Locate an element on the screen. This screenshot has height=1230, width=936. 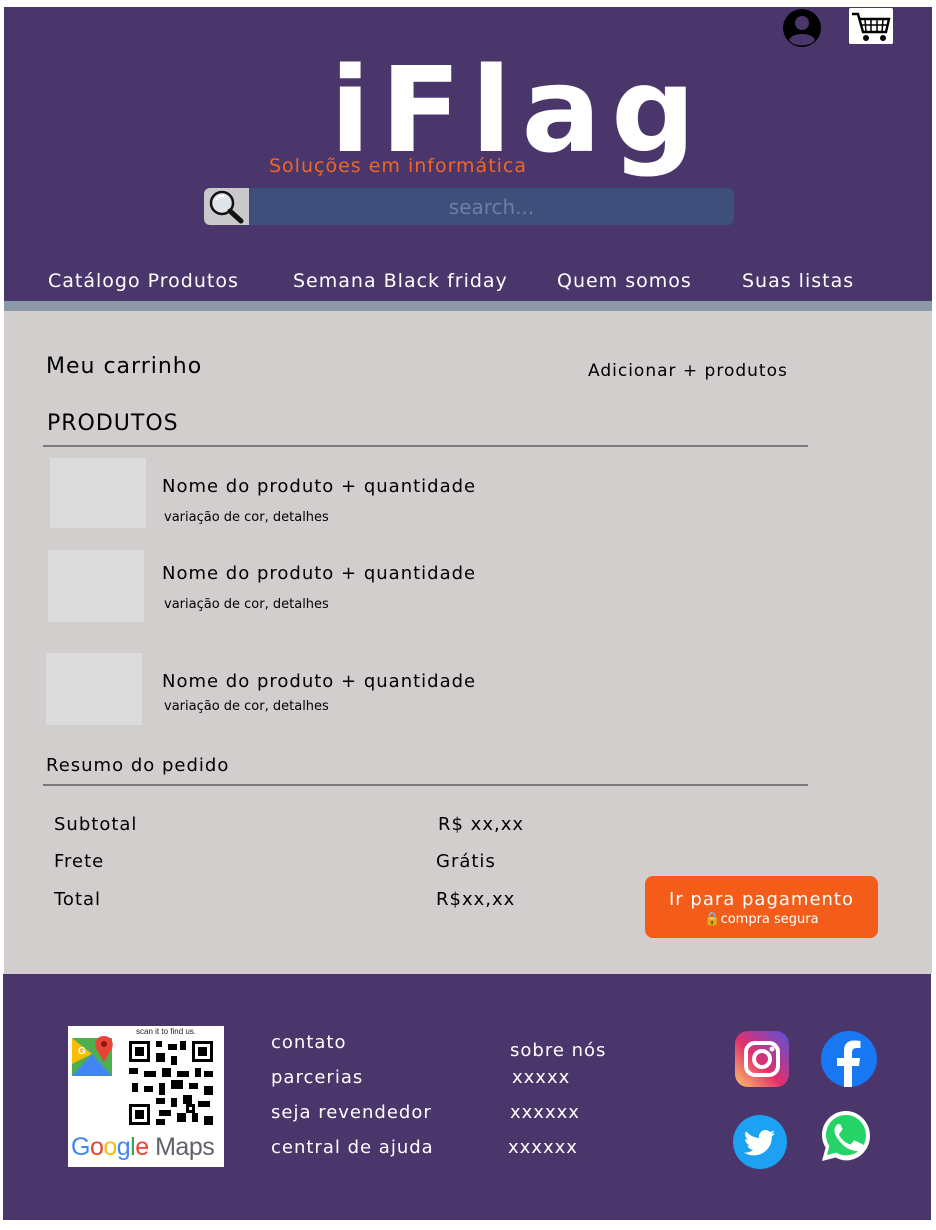
secure-purchase-note: 🔒compra segura is located at coordinates (761, 919).